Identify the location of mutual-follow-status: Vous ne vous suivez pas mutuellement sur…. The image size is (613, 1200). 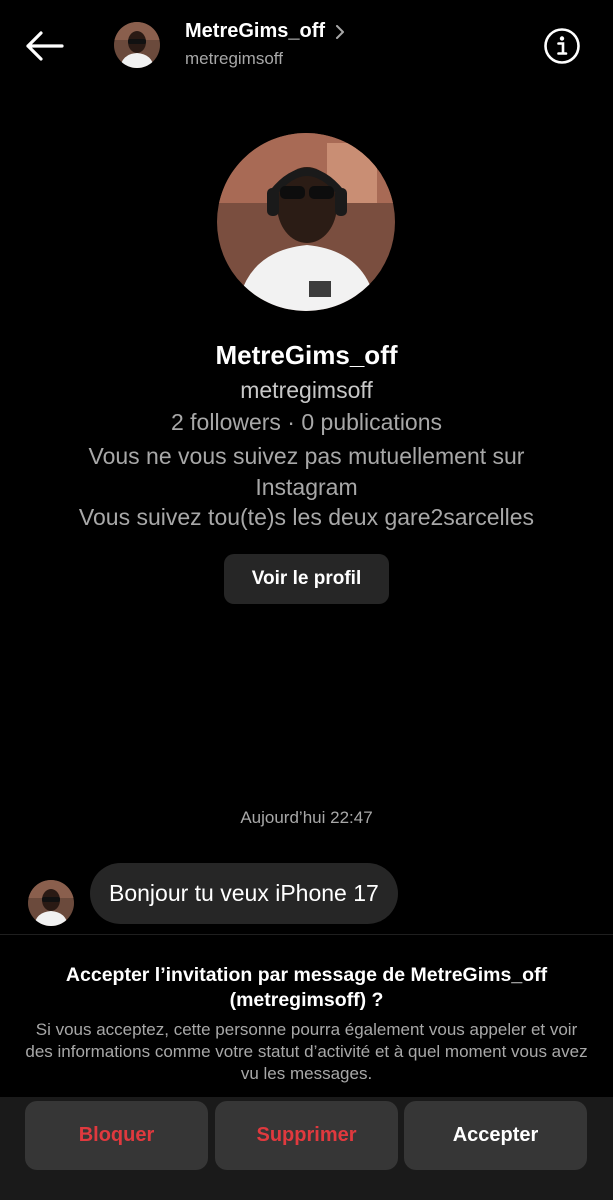
(306, 471).